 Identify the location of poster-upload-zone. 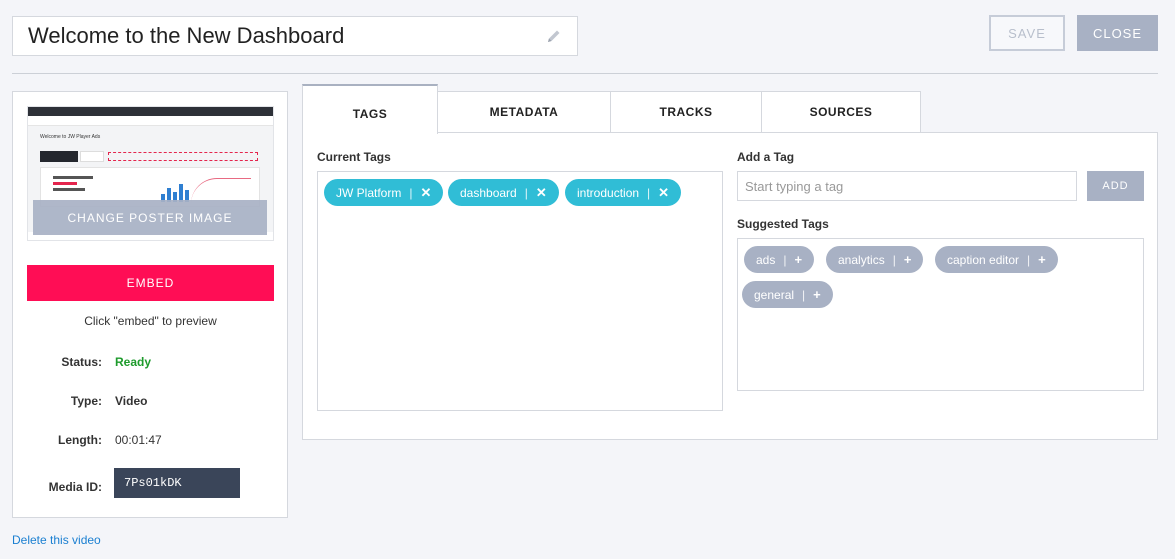
(183, 156).